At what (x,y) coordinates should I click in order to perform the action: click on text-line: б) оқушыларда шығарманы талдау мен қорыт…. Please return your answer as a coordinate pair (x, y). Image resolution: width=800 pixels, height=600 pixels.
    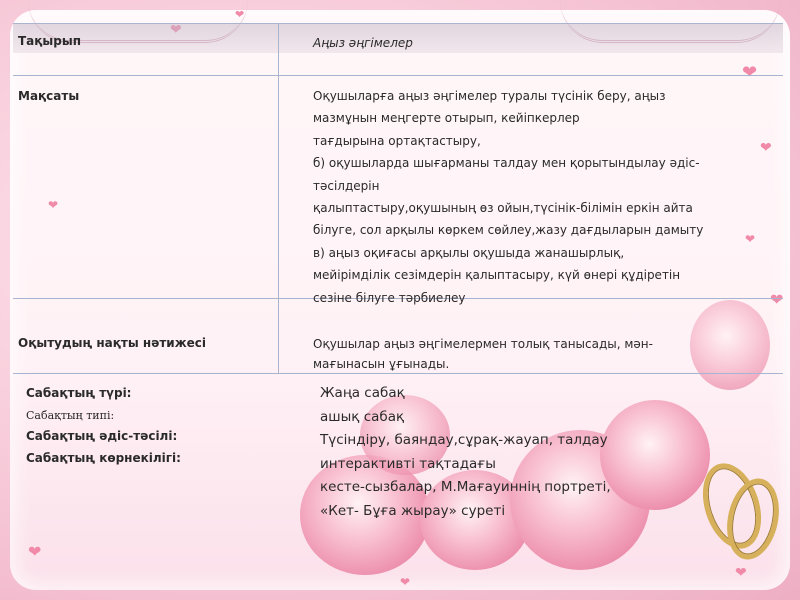
    Looking at the image, I should click on (506, 163).